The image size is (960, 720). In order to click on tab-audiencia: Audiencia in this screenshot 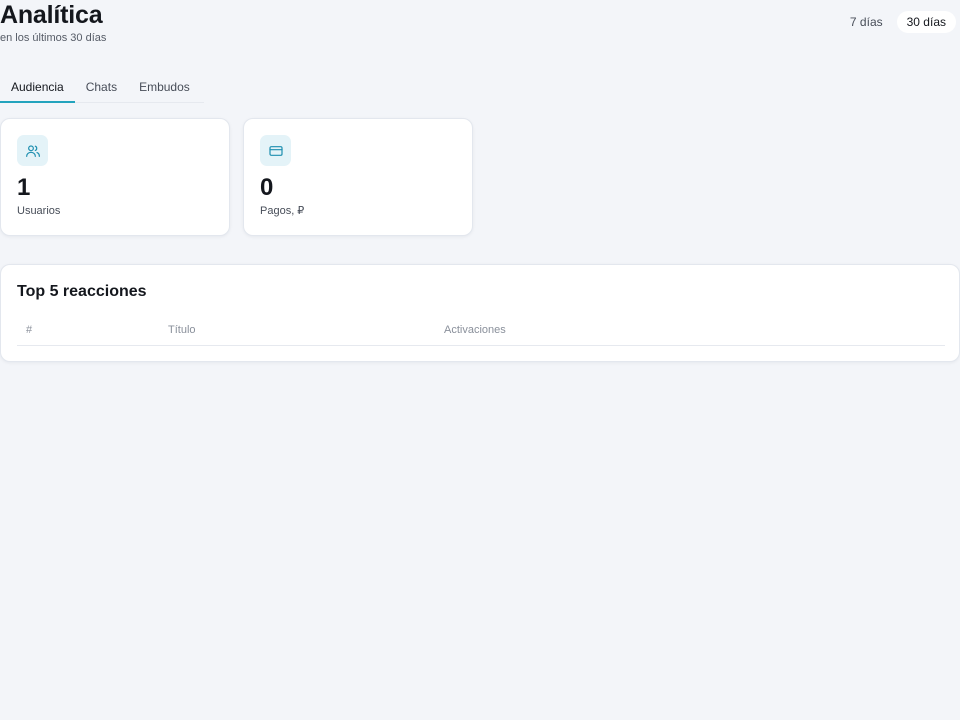, I will do `click(37, 88)`.